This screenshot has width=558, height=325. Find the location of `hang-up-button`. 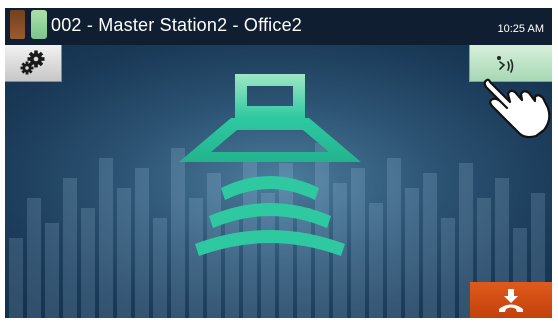

hang-up-button is located at coordinates (511, 300).